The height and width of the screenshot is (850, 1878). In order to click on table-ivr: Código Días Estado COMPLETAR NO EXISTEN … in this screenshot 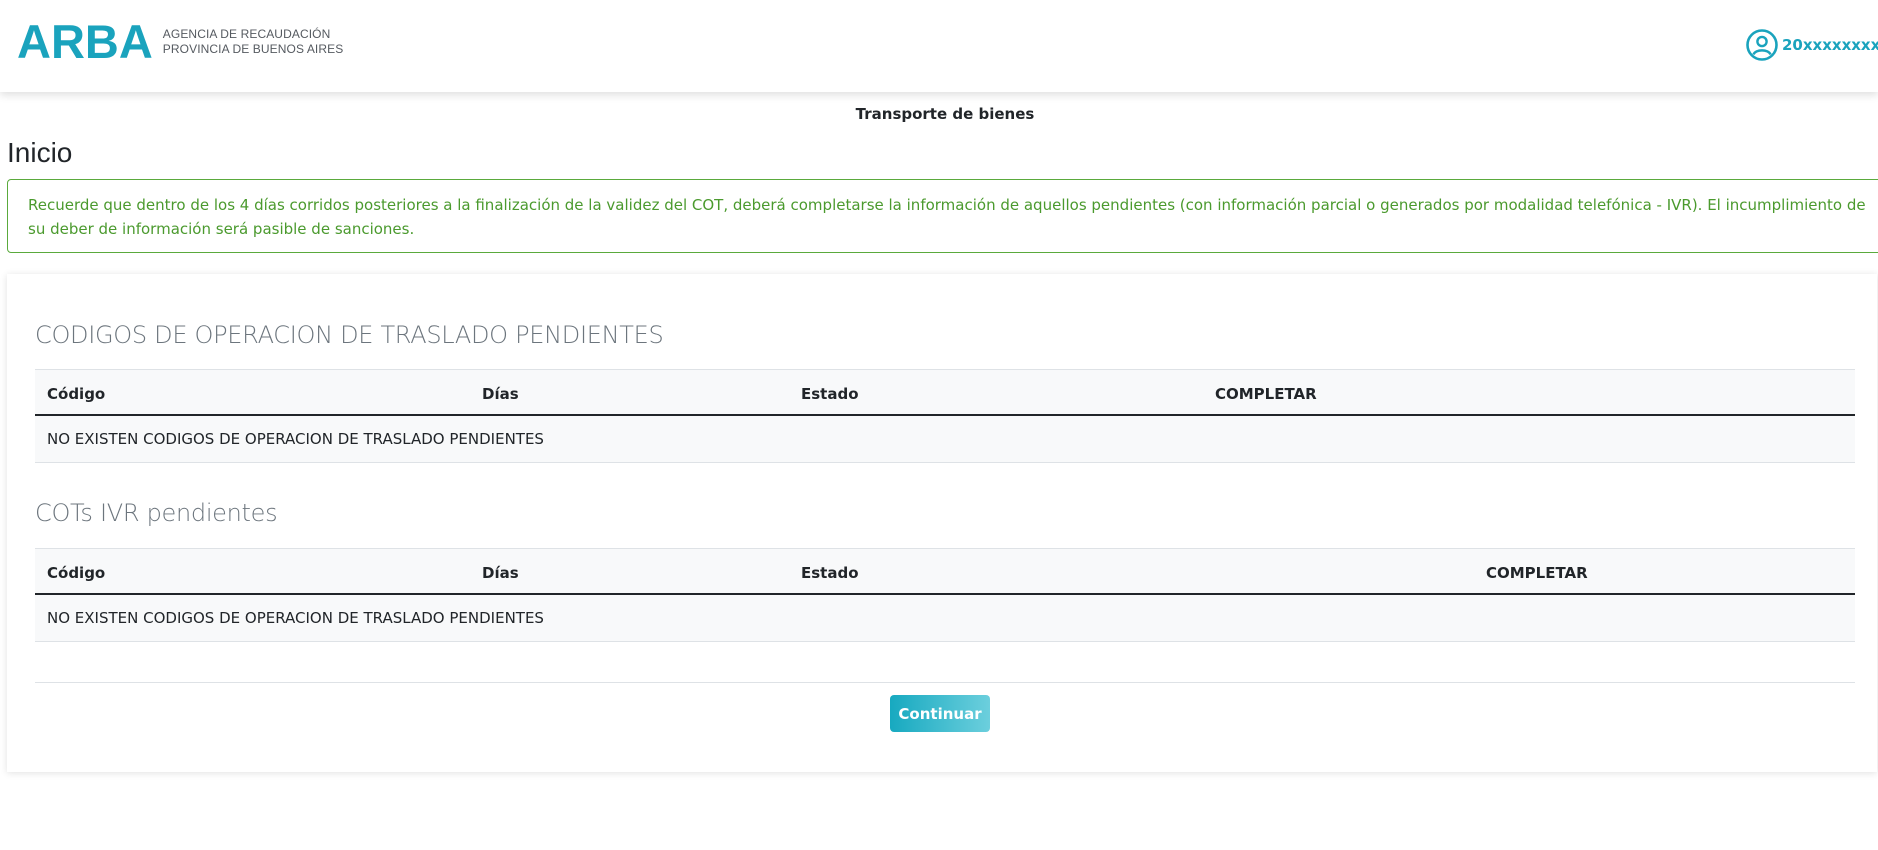, I will do `click(945, 595)`.